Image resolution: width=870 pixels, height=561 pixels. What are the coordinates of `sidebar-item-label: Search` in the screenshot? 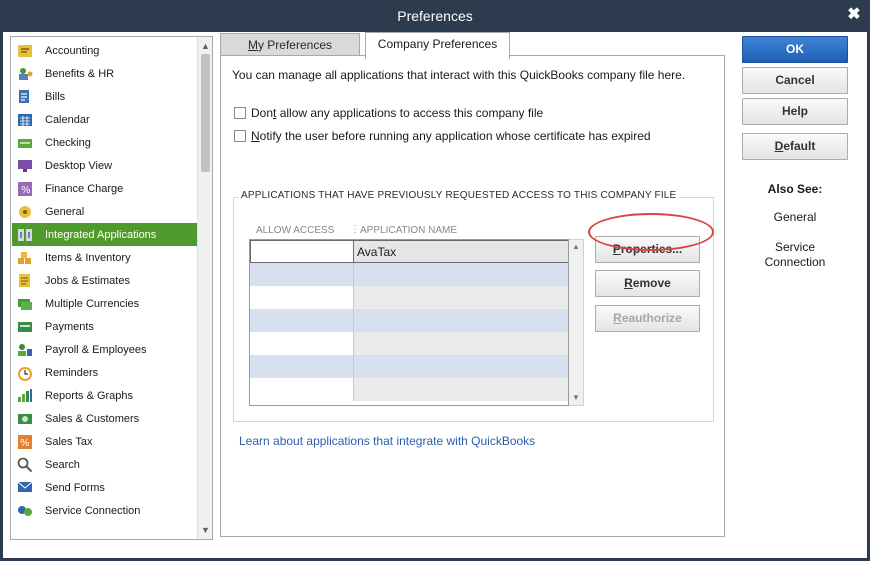 It's located at (62, 464).